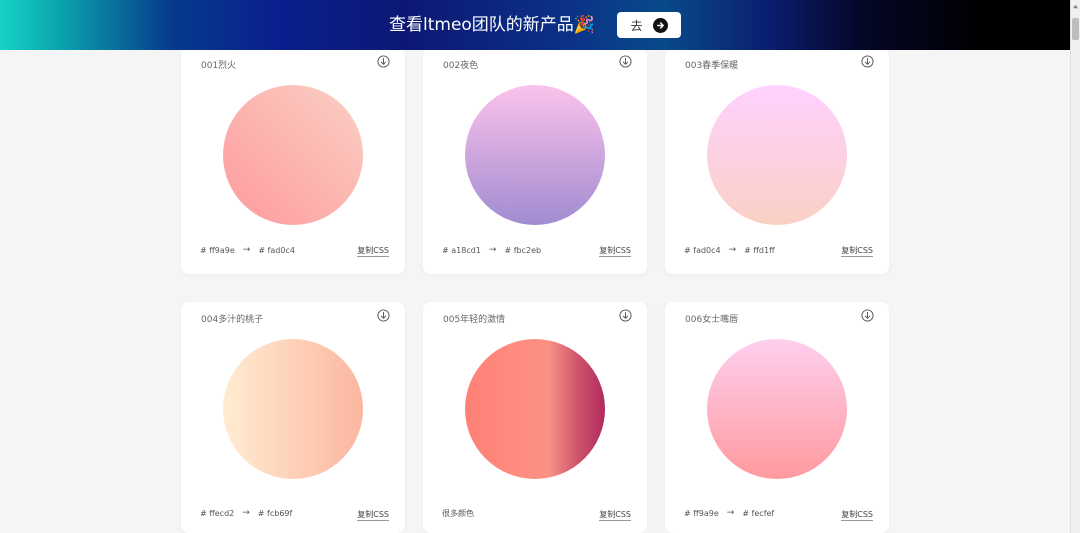  What do you see at coordinates (1075, 266) in the screenshot?
I see `page-scrollbar` at bounding box center [1075, 266].